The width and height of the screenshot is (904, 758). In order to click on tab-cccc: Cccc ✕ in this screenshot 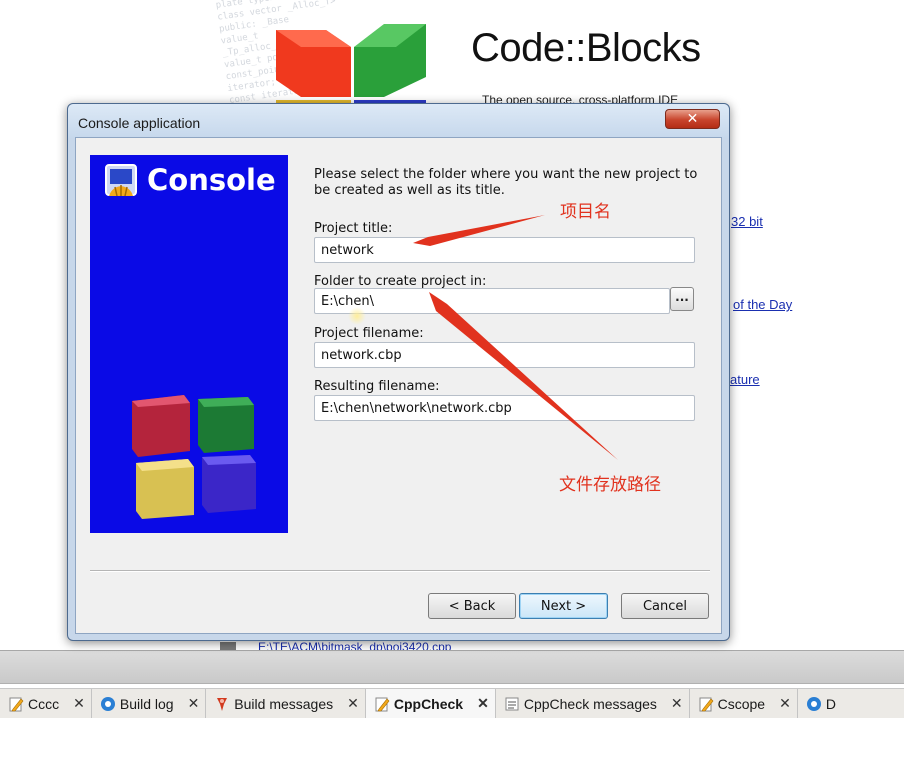, I will do `click(46, 703)`.